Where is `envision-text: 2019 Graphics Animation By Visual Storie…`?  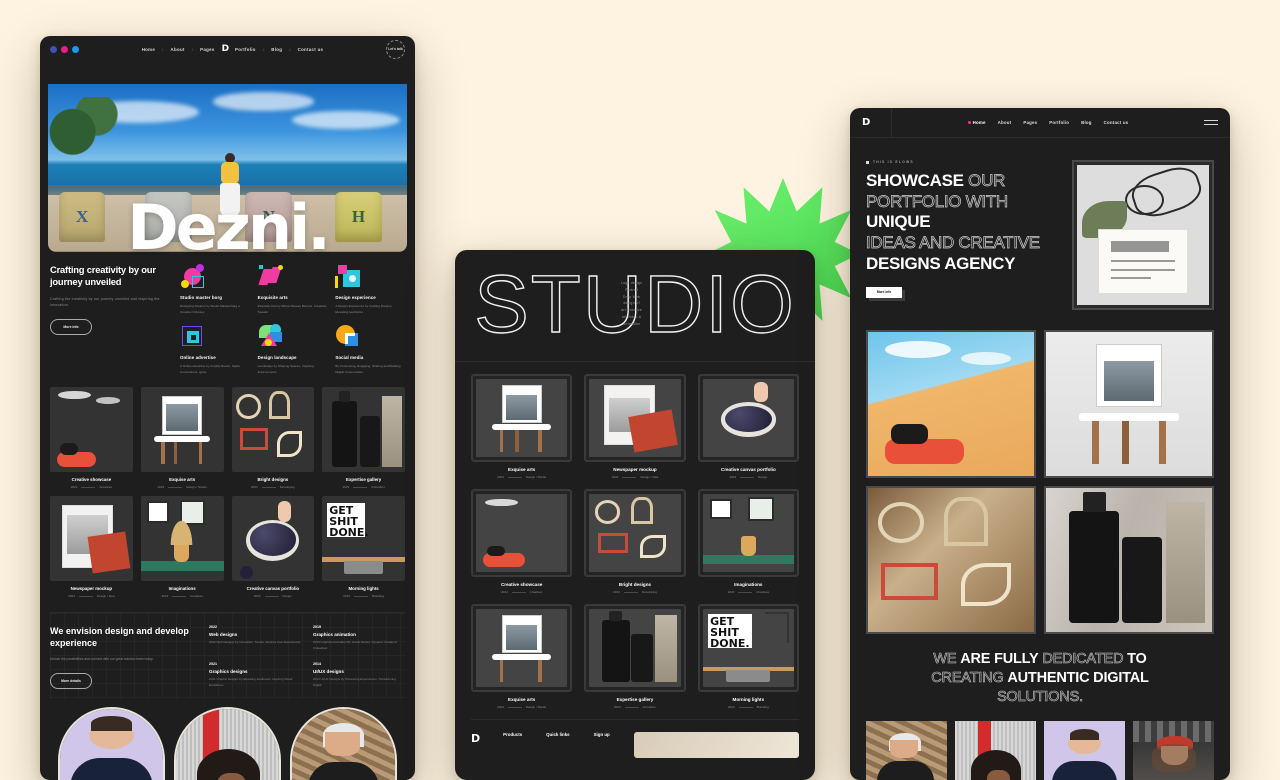
envision-text: 2019 Graphics Animation By Visual Storie… is located at coordinates (355, 645).